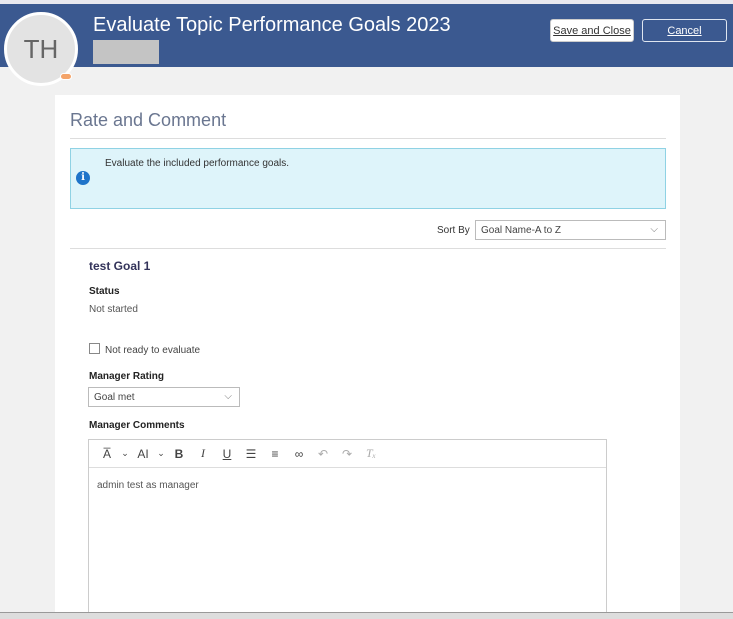 The height and width of the screenshot is (619, 733). I want to click on info-text: Evaluate the included performance goals., so click(197, 163).